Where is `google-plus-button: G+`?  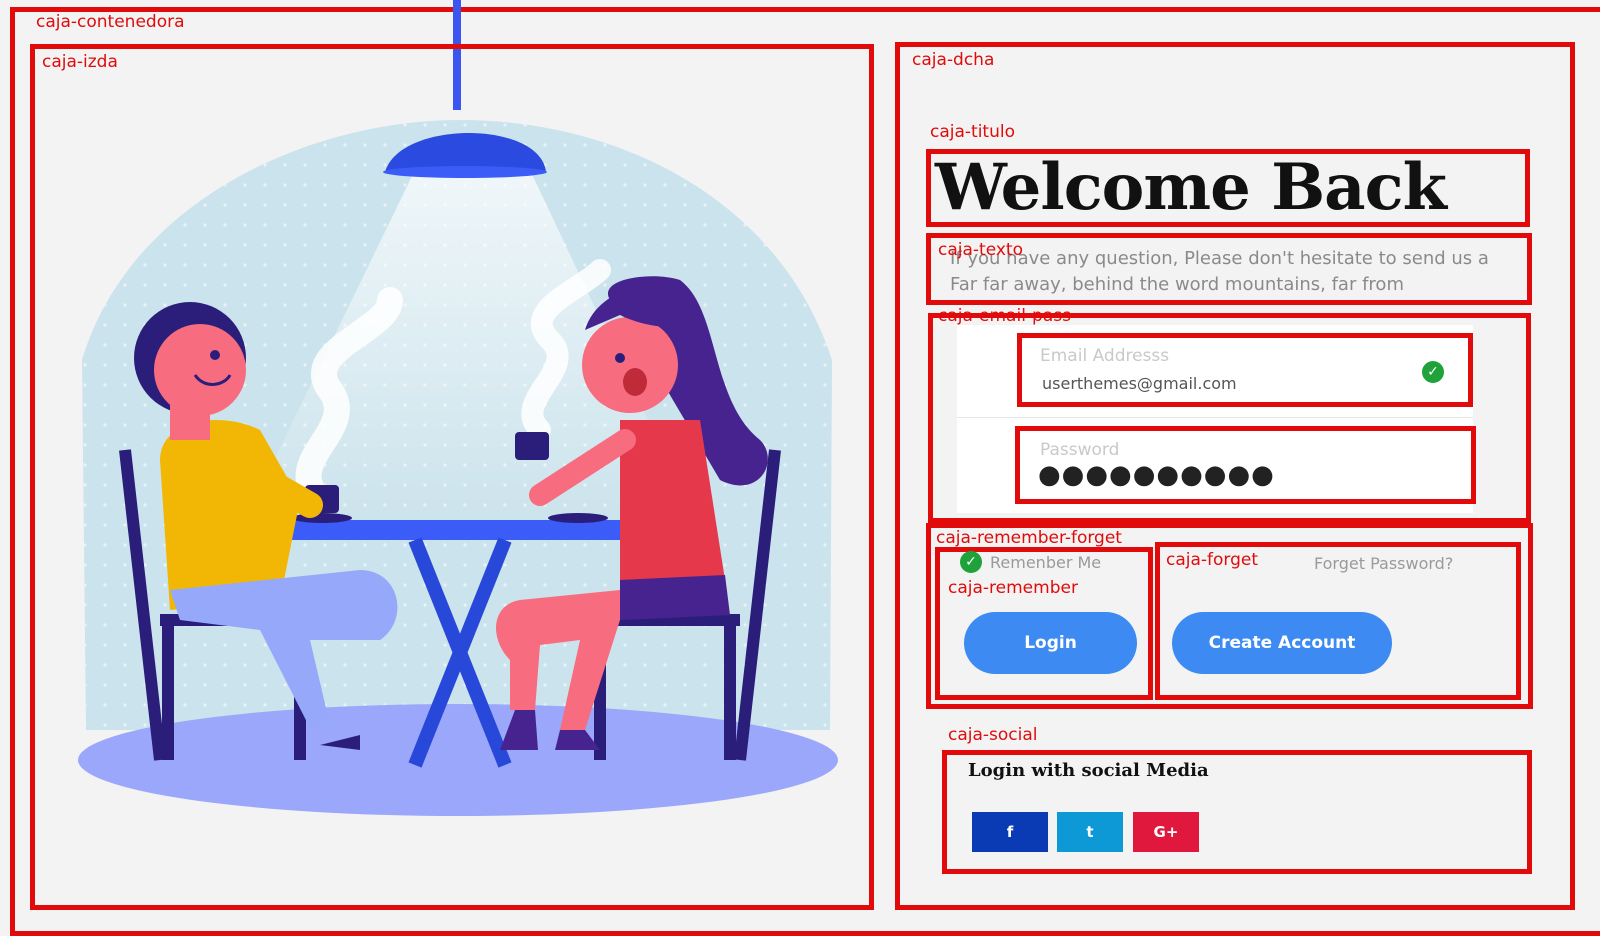
google-plus-button: G+ is located at coordinates (1166, 832).